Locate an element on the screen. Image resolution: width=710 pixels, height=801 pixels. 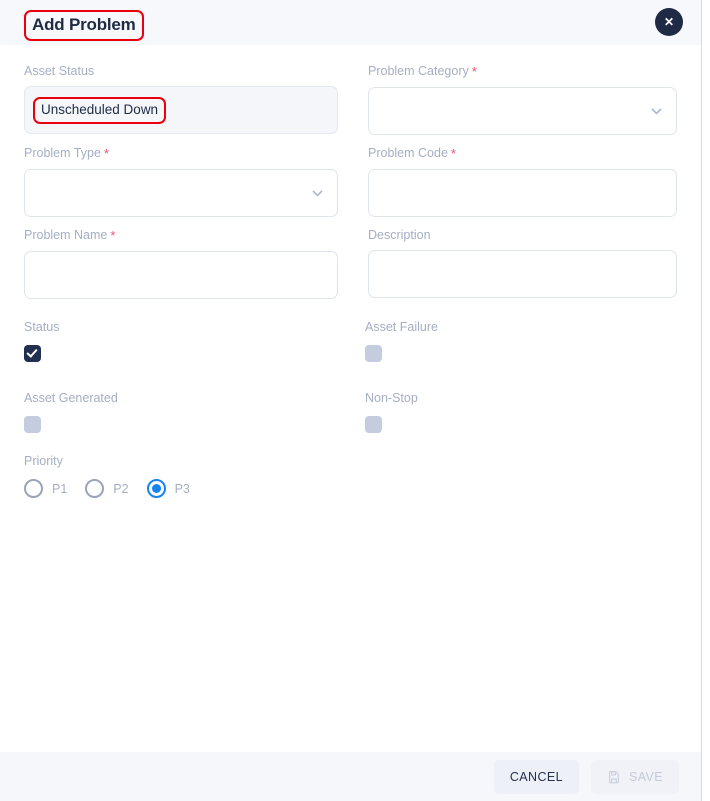
asset-status-value: Unscheduled Down is located at coordinates (100, 110).